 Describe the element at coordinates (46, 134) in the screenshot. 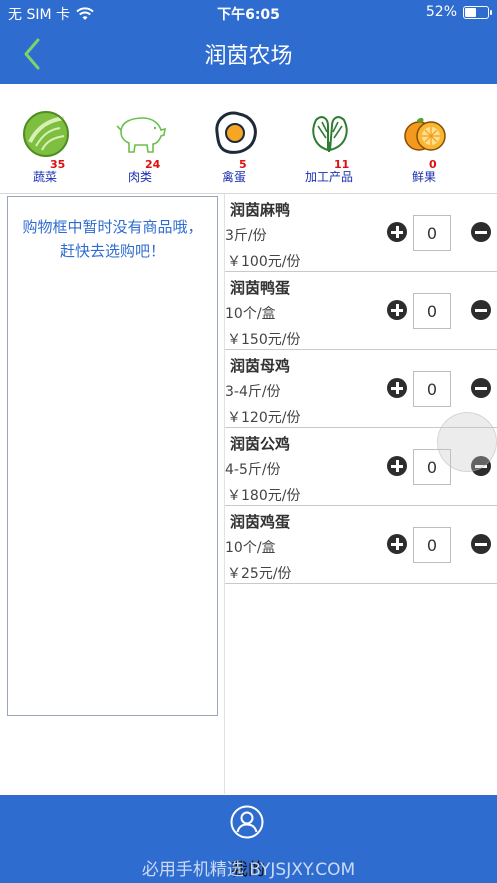

I see `cabbage-icon` at that location.